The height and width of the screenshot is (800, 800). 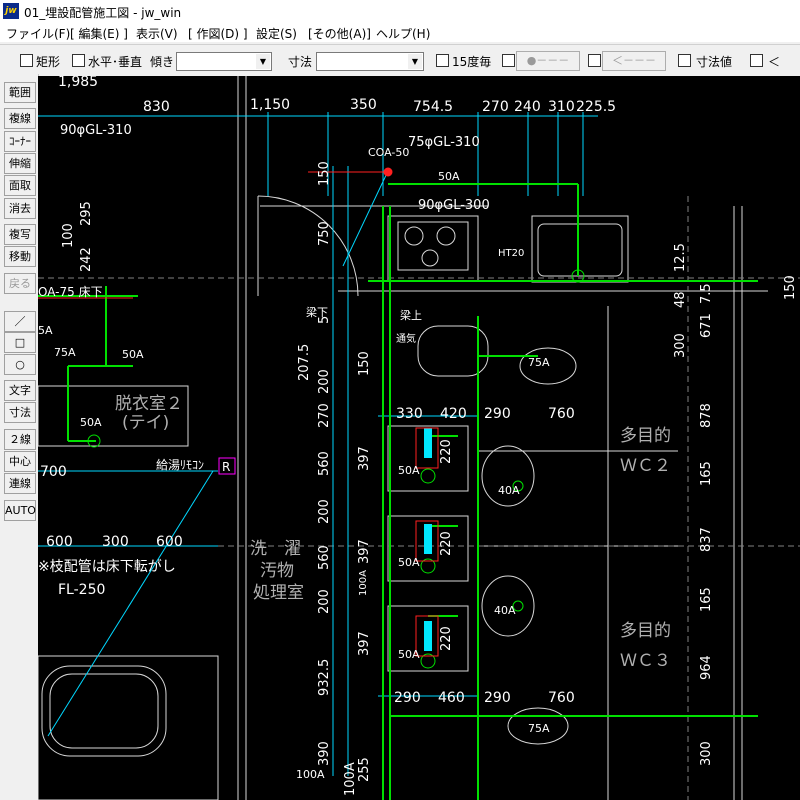 I want to click on arrow-line-button: ＜－－－, so click(x=634, y=61).